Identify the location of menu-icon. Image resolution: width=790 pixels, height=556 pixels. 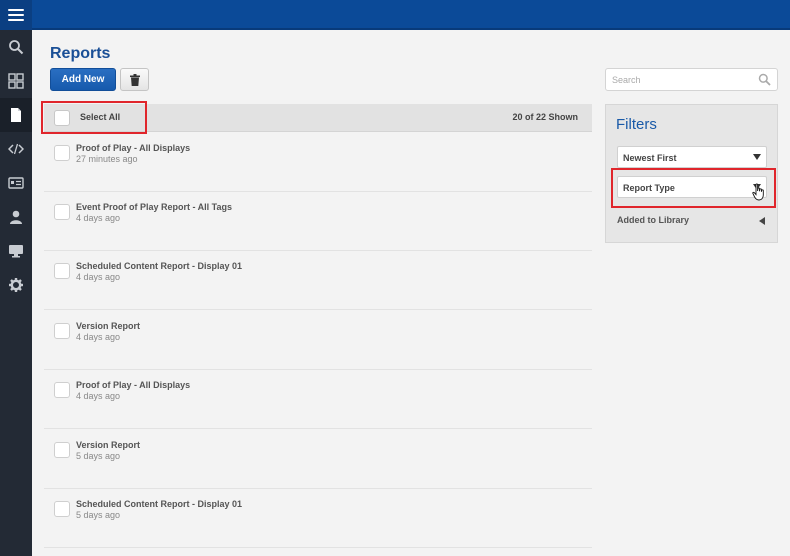
(16, 15).